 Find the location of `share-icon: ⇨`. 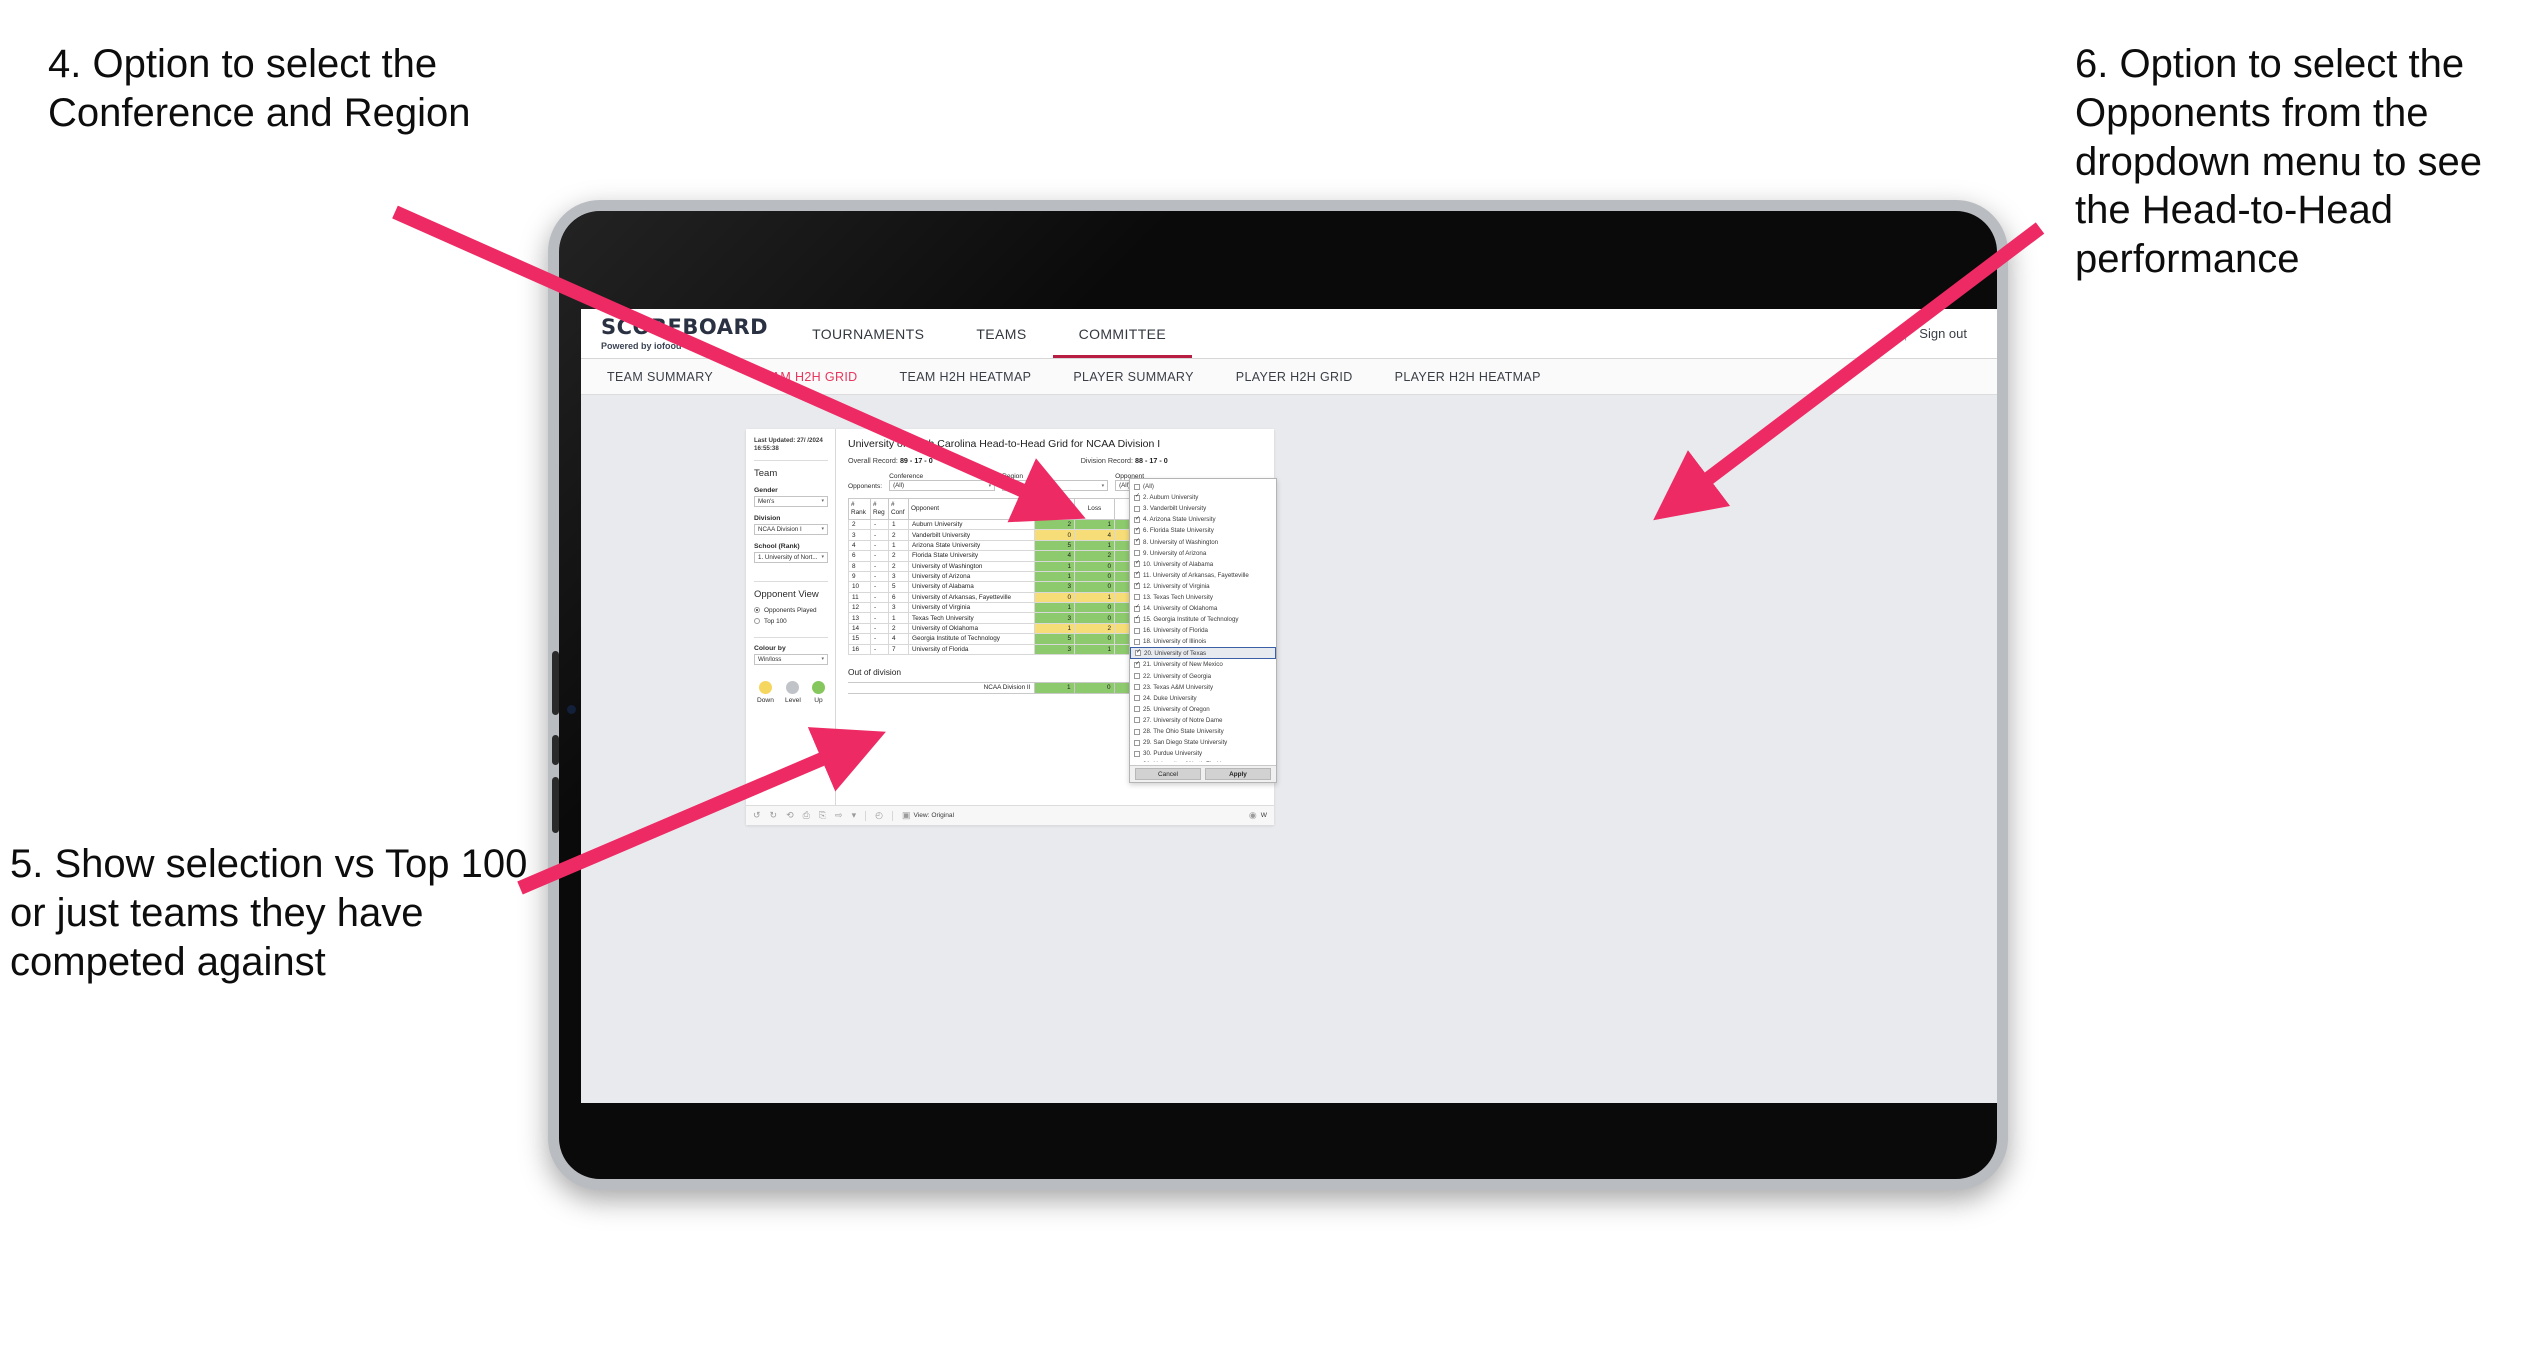

share-icon: ⇨ is located at coordinates (839, 815).